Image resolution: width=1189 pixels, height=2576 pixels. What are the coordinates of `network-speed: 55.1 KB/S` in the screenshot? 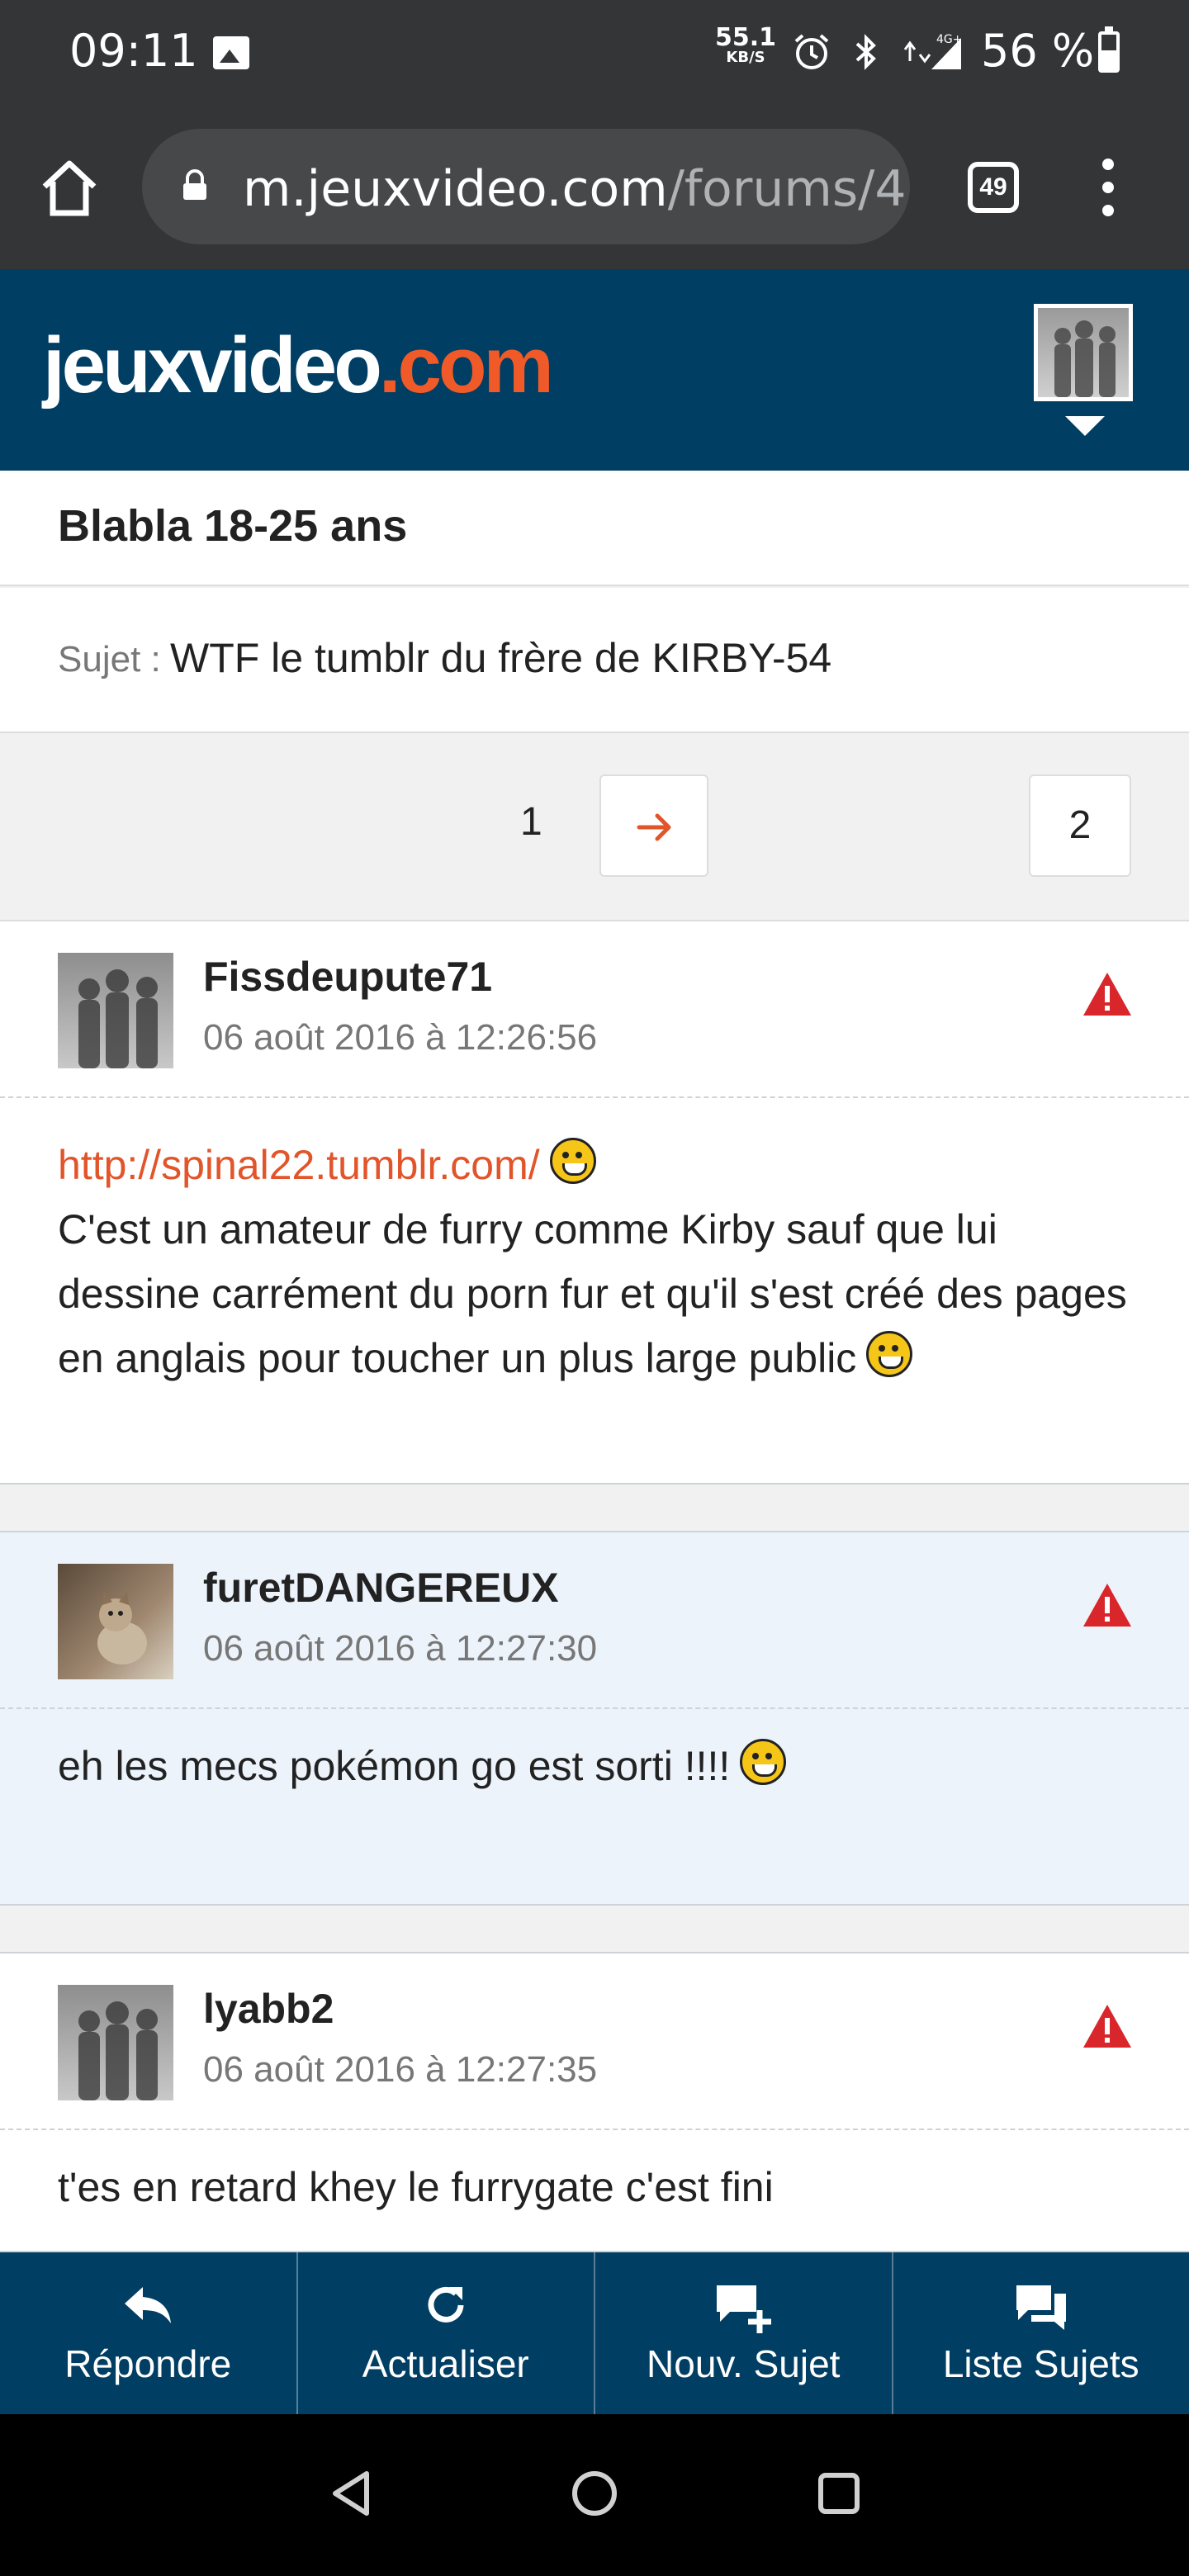 It's located at (746, 44).